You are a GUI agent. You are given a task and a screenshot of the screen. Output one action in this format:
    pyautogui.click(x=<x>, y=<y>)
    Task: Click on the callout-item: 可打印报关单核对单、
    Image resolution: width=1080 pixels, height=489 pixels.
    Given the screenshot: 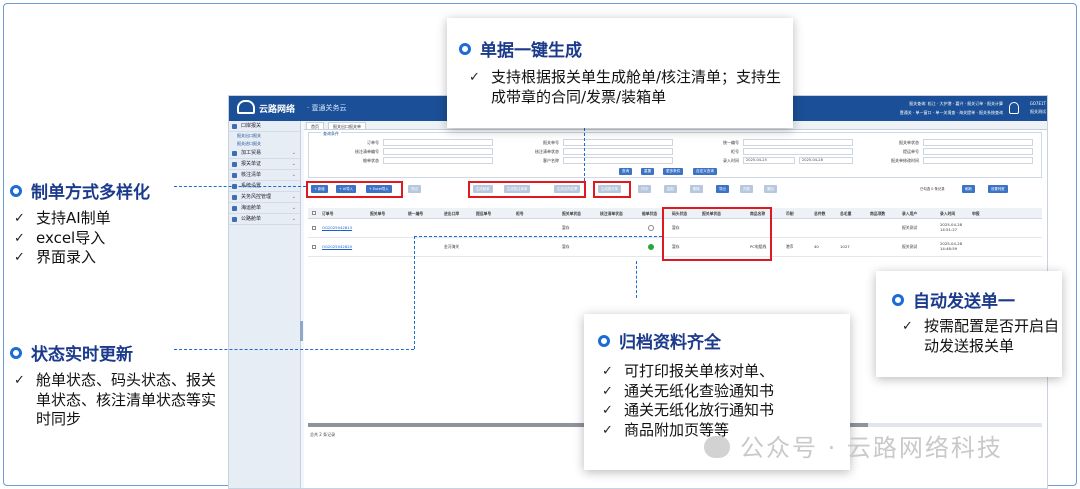 What is the action you would take?
    pyautogui.click(x=722, y=372)
    